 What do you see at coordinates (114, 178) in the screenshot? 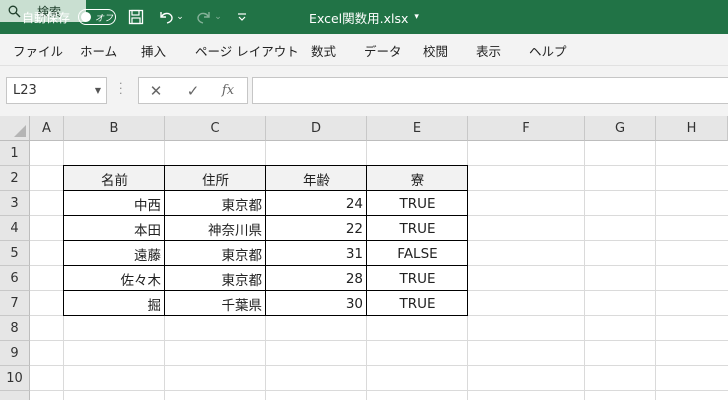
I see `table-header-name: 名前` at bounding box center [114, 178].